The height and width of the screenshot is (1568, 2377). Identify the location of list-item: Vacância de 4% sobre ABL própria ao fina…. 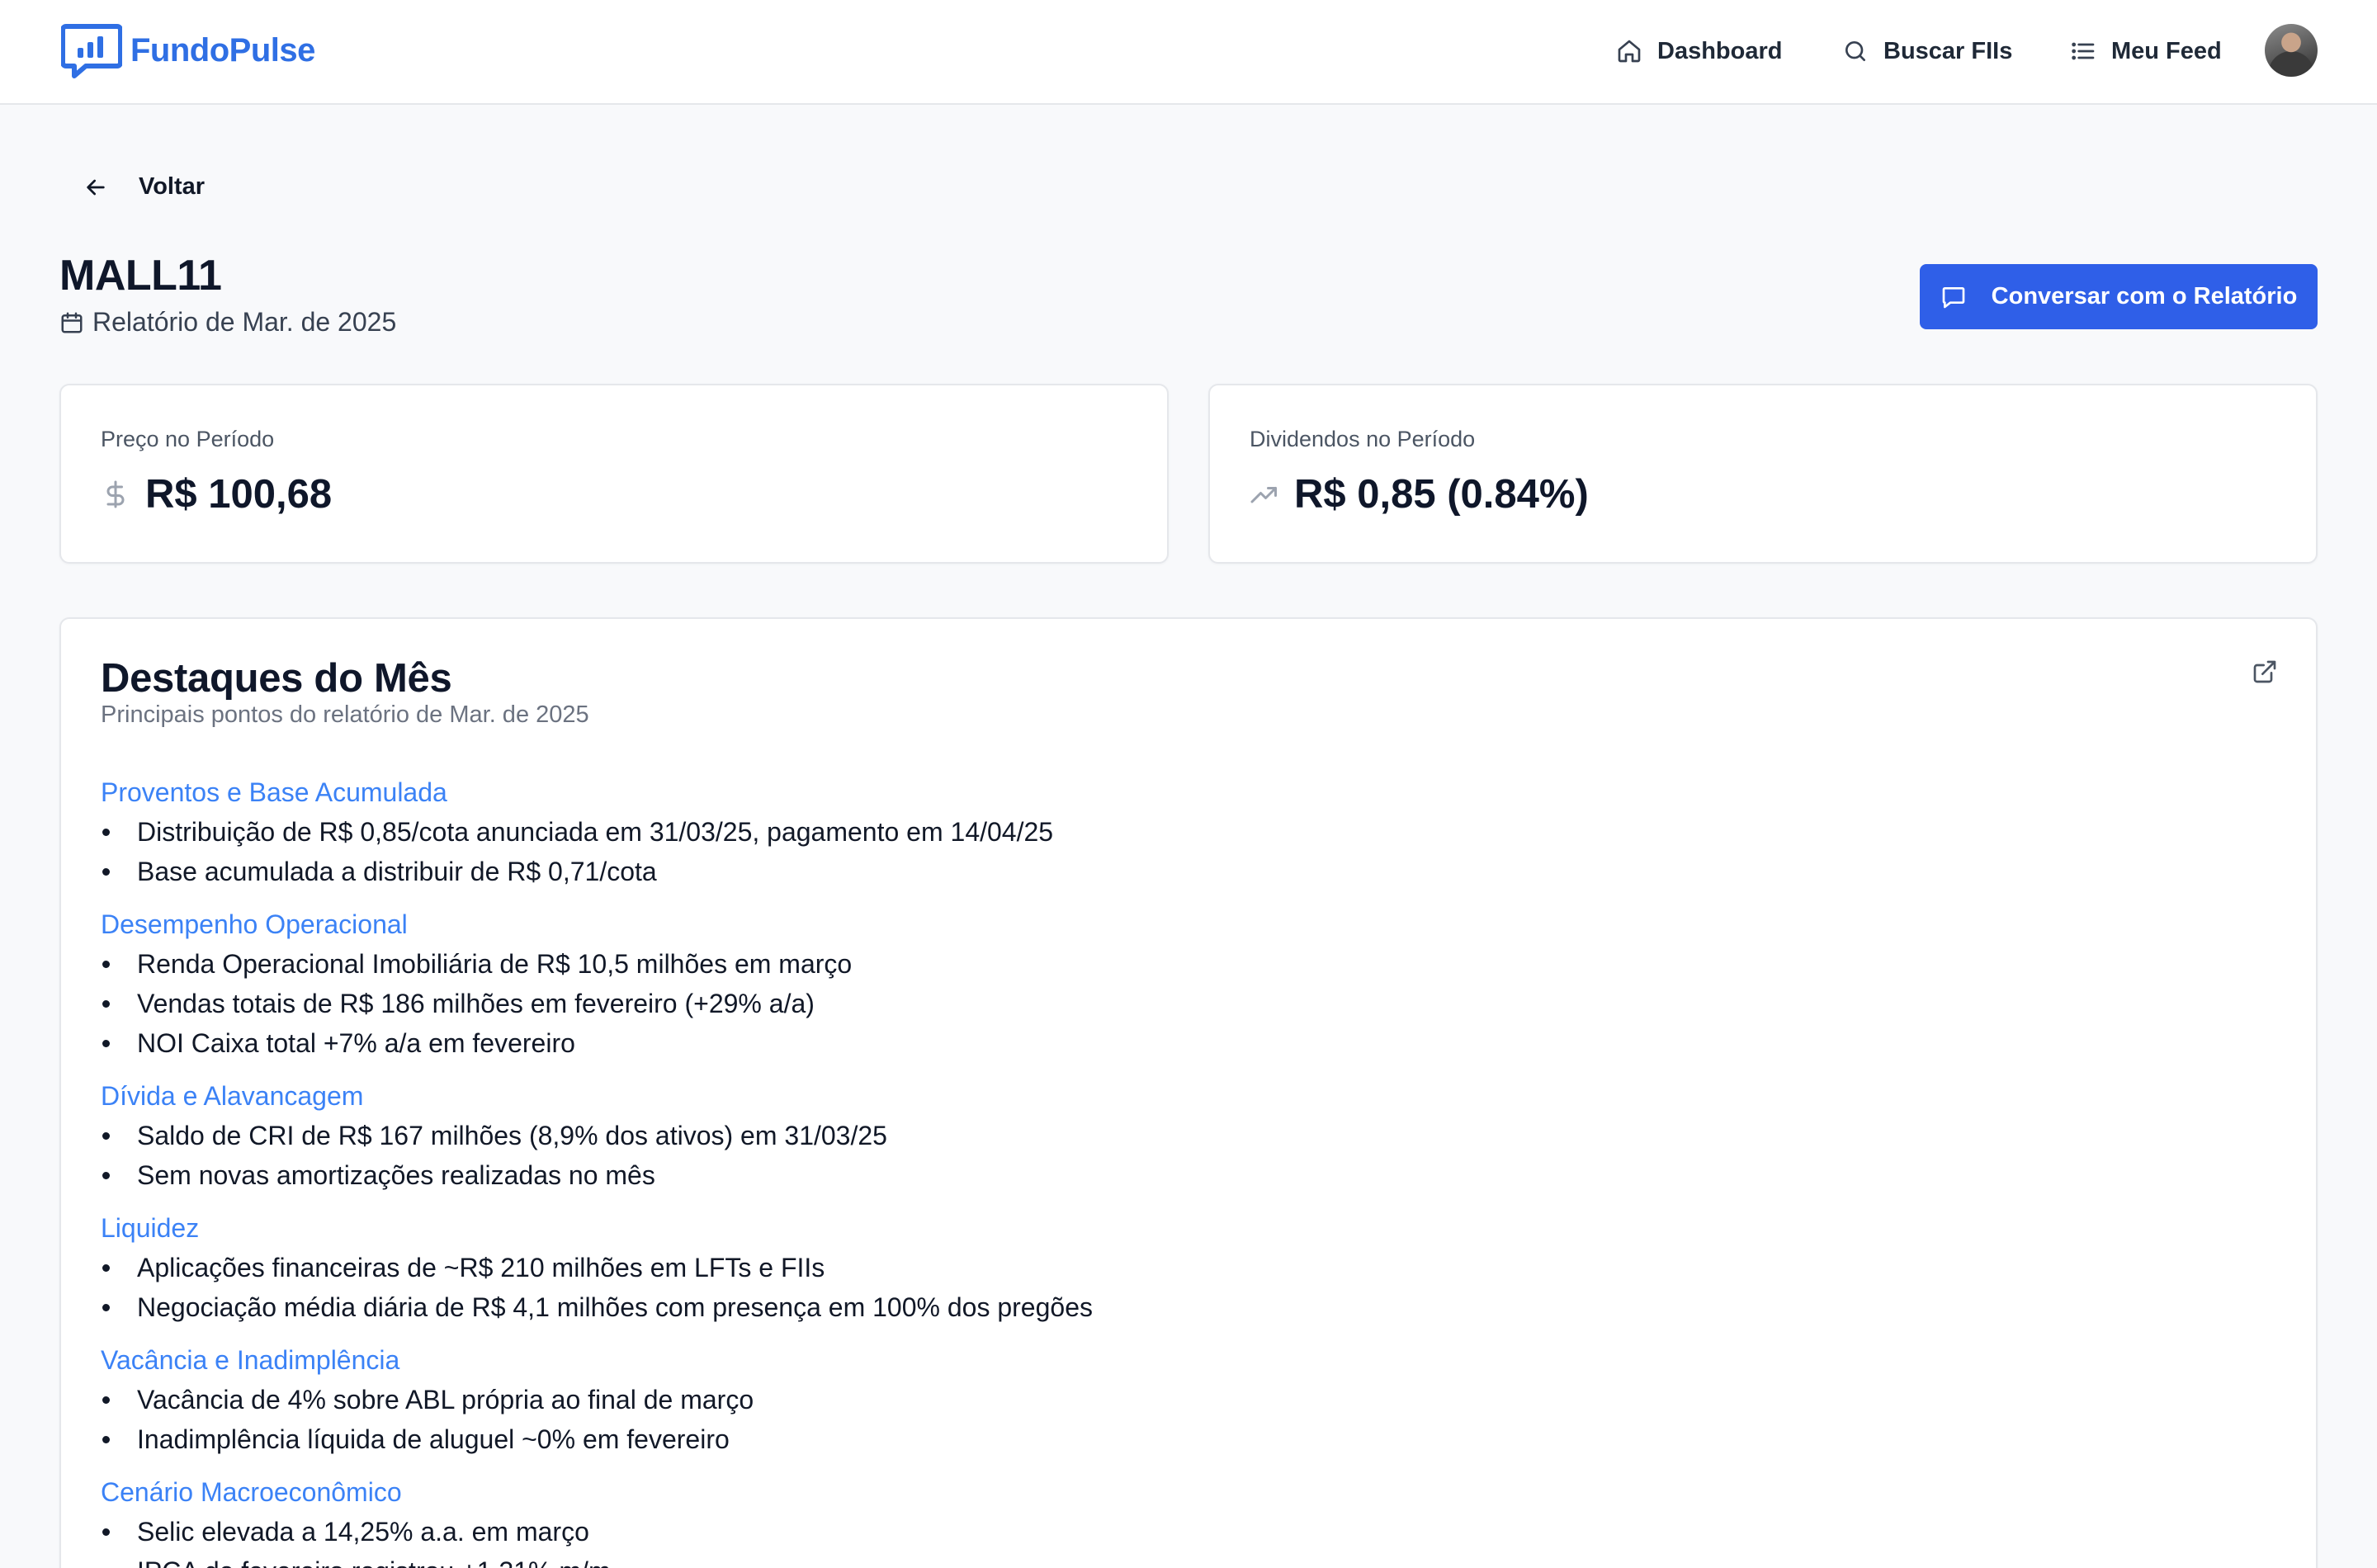
(597, 1399).